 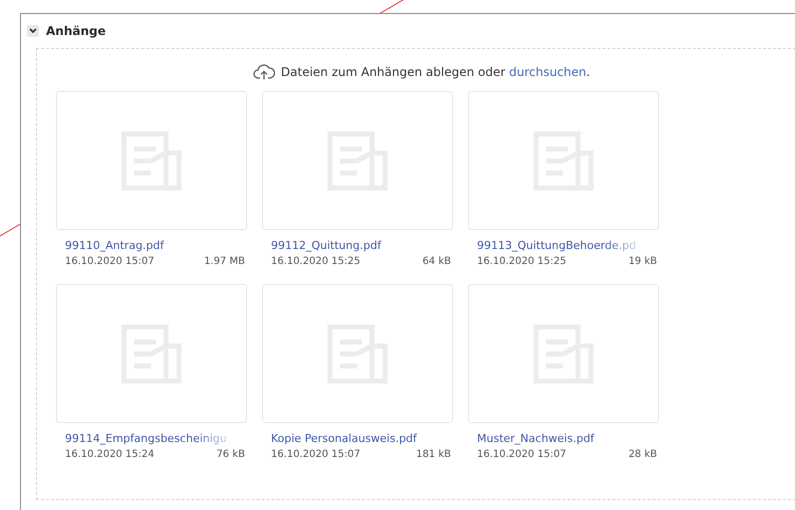 What do you see at coordinates (224, 261) in the screenshot?
I see `file-size: 1.97 MB` at bounding box center [224, 261].